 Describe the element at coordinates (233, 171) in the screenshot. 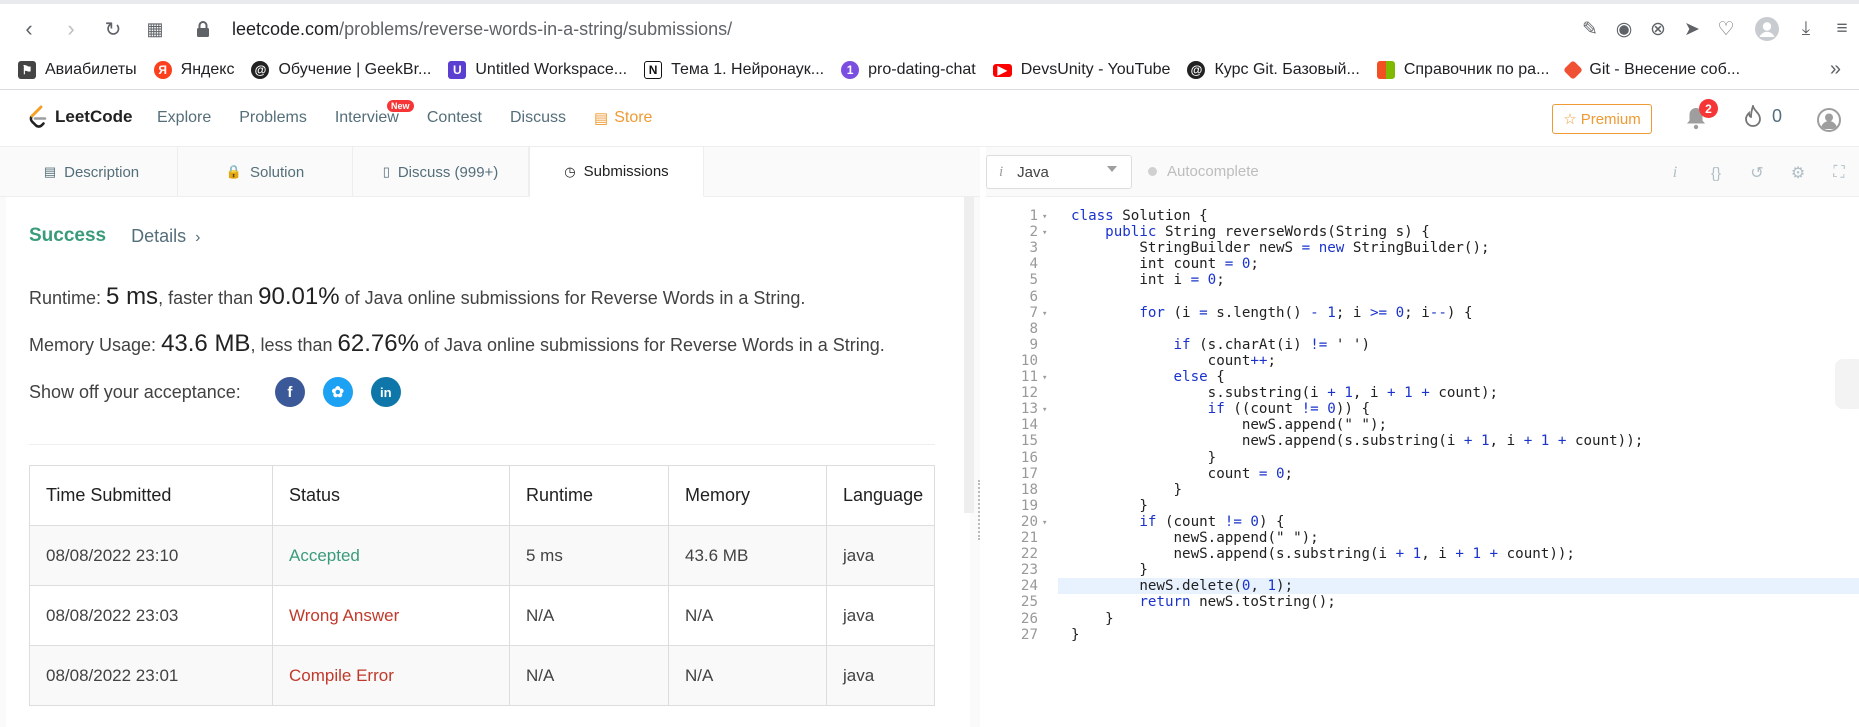

I see `lock-icon: 🔒` at that location.